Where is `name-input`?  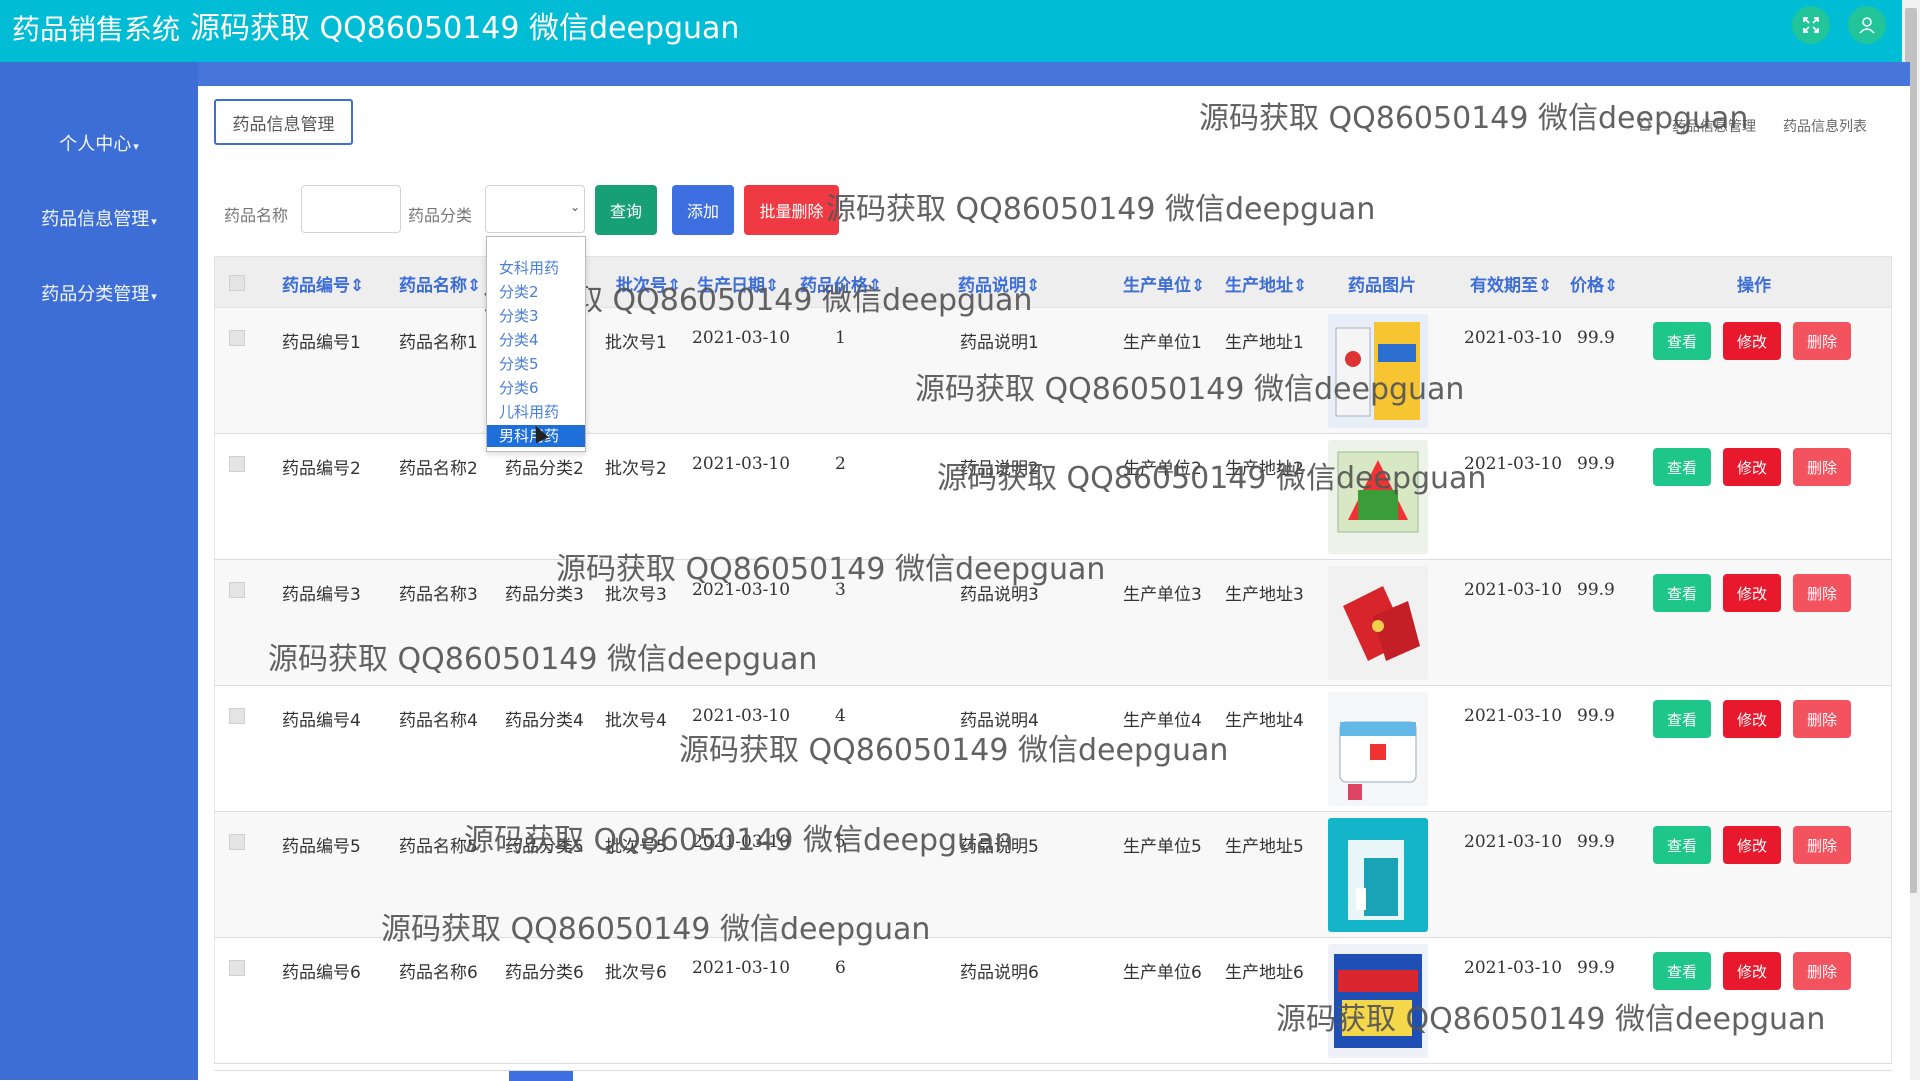
name-input is located at coordinates (351, 209).